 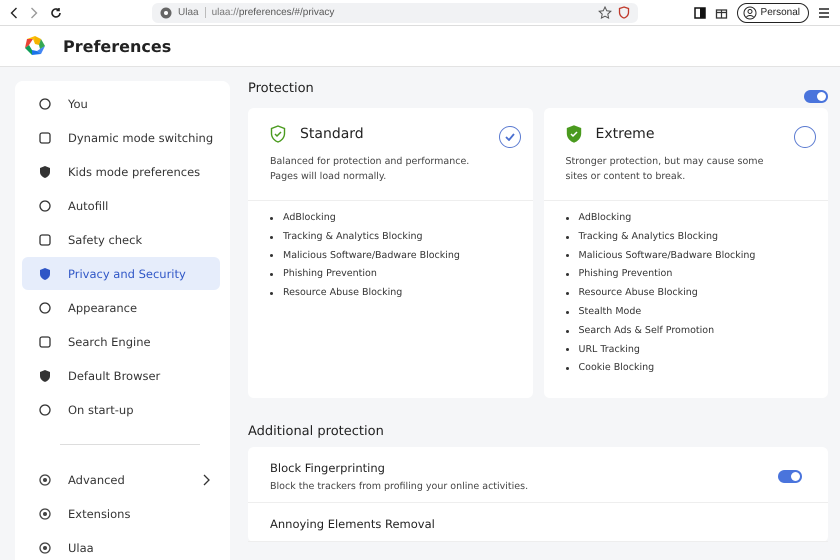 What do you see at coordinates (274, 12) in the screenshot?
I see `url-text: ulaa://preferences/#/privacy` at bounding box center [274, 12].